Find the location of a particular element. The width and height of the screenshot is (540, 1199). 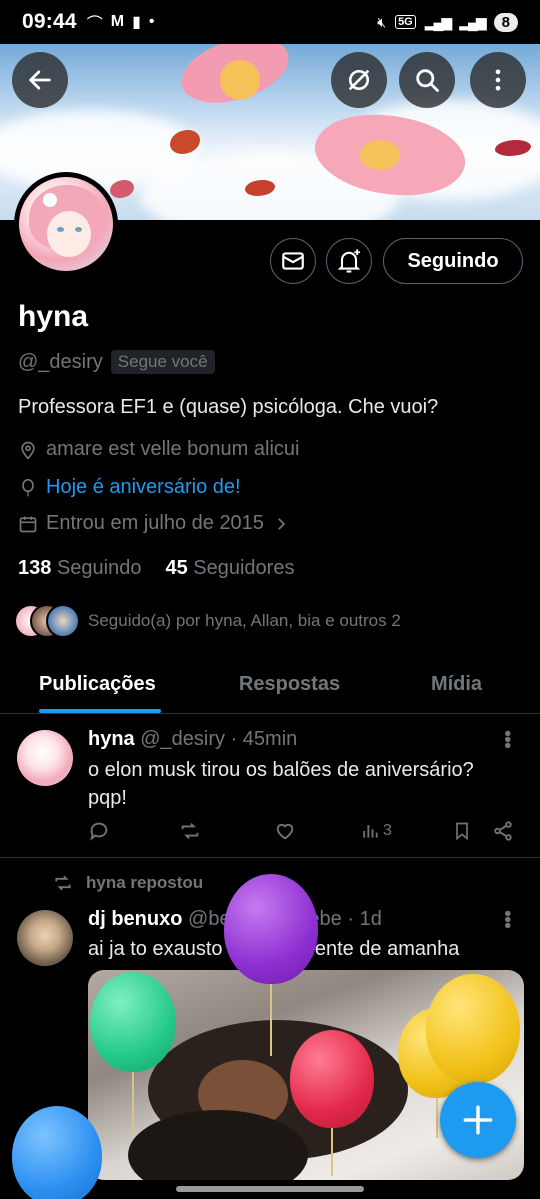

tab-media: Mídia is located at coordinates (456, 684).